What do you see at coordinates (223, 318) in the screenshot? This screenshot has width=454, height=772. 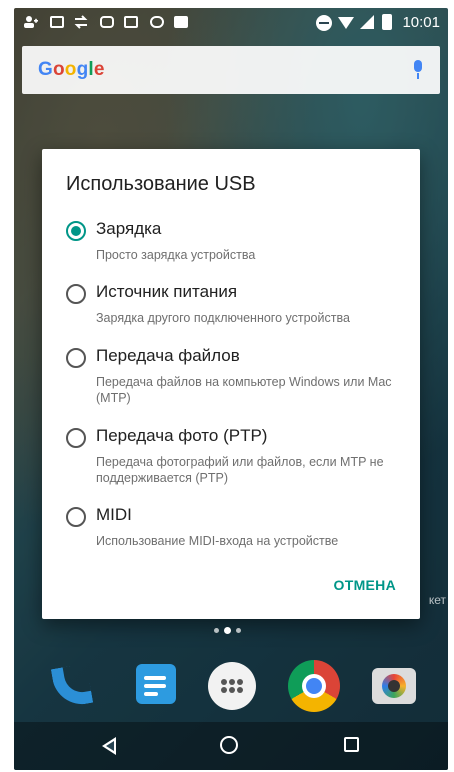 I see `option-description: Зарядка другого подключенного устройства` at bounding box center [223, 318].